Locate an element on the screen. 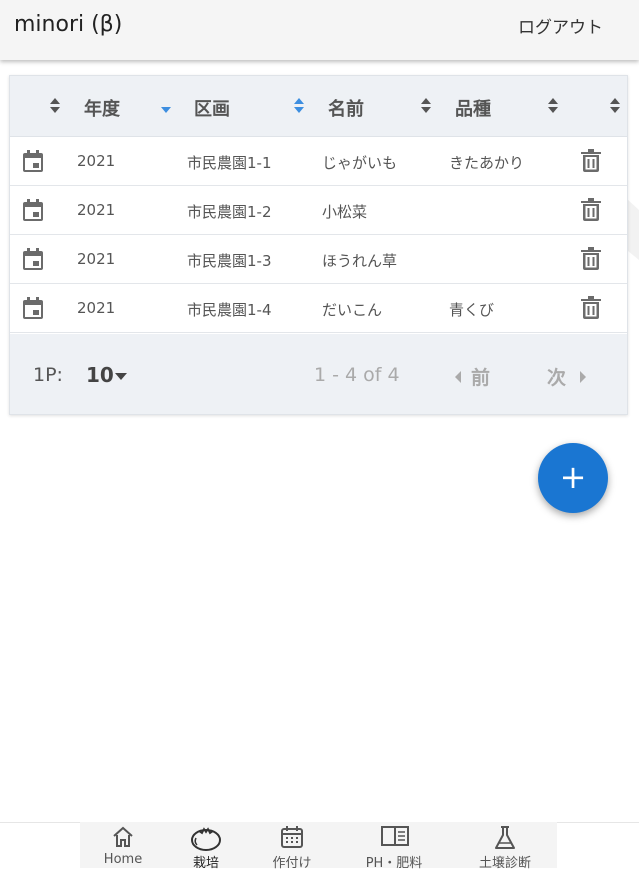 The height and width of the screenshot is (887, 639). add-button: + is located at coordinates (573, 478).